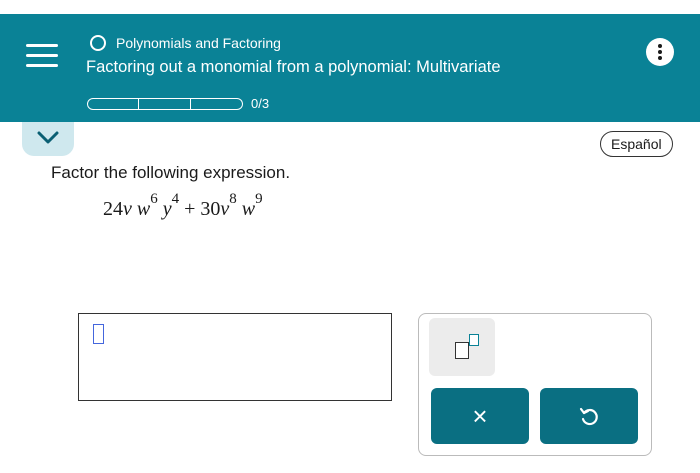  What do you see at coordinates (98, 43) in the screenshot?
I see `topic-status-icon` at bounding box center [98, 43].